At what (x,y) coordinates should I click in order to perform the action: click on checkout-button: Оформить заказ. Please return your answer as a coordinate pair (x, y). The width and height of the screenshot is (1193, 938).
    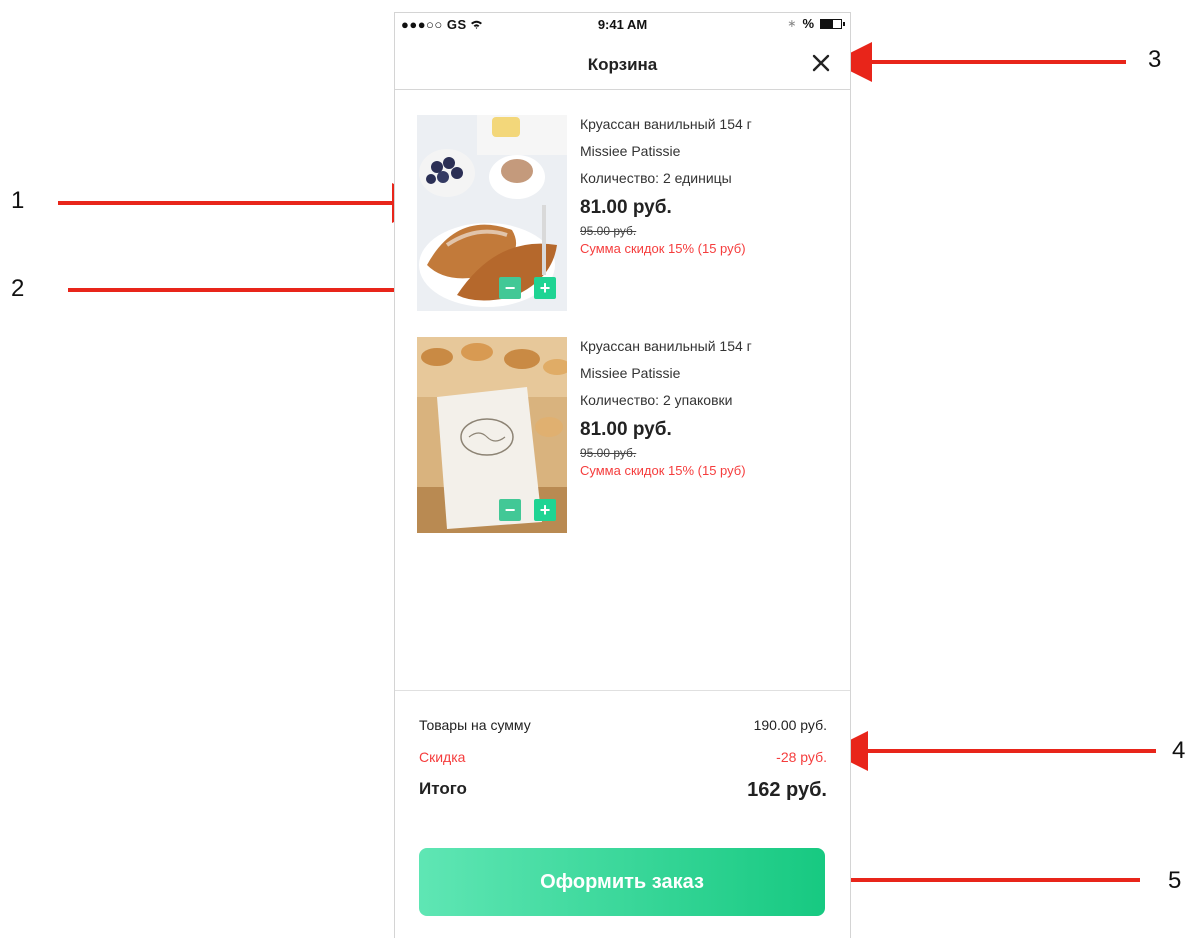
    Looking at the image, I should click on (622, 882).